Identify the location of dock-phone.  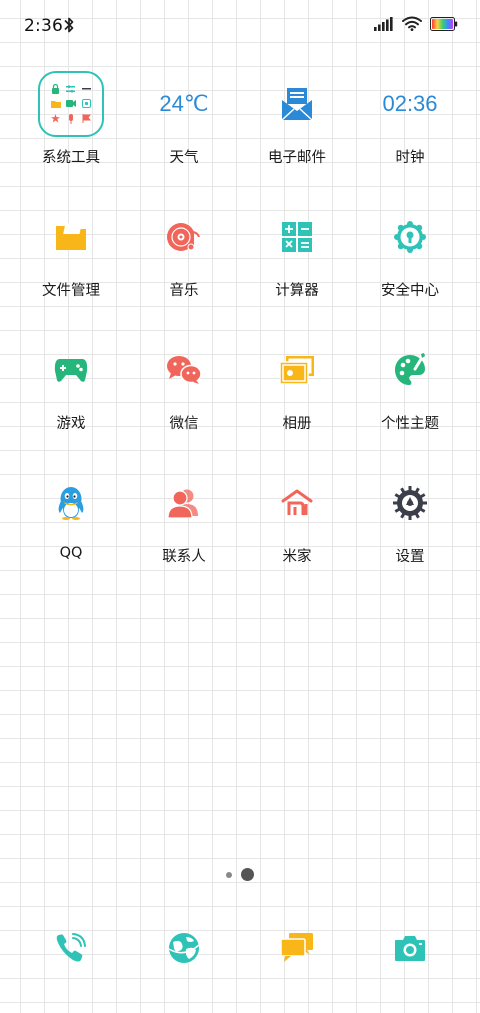
(71, 950).